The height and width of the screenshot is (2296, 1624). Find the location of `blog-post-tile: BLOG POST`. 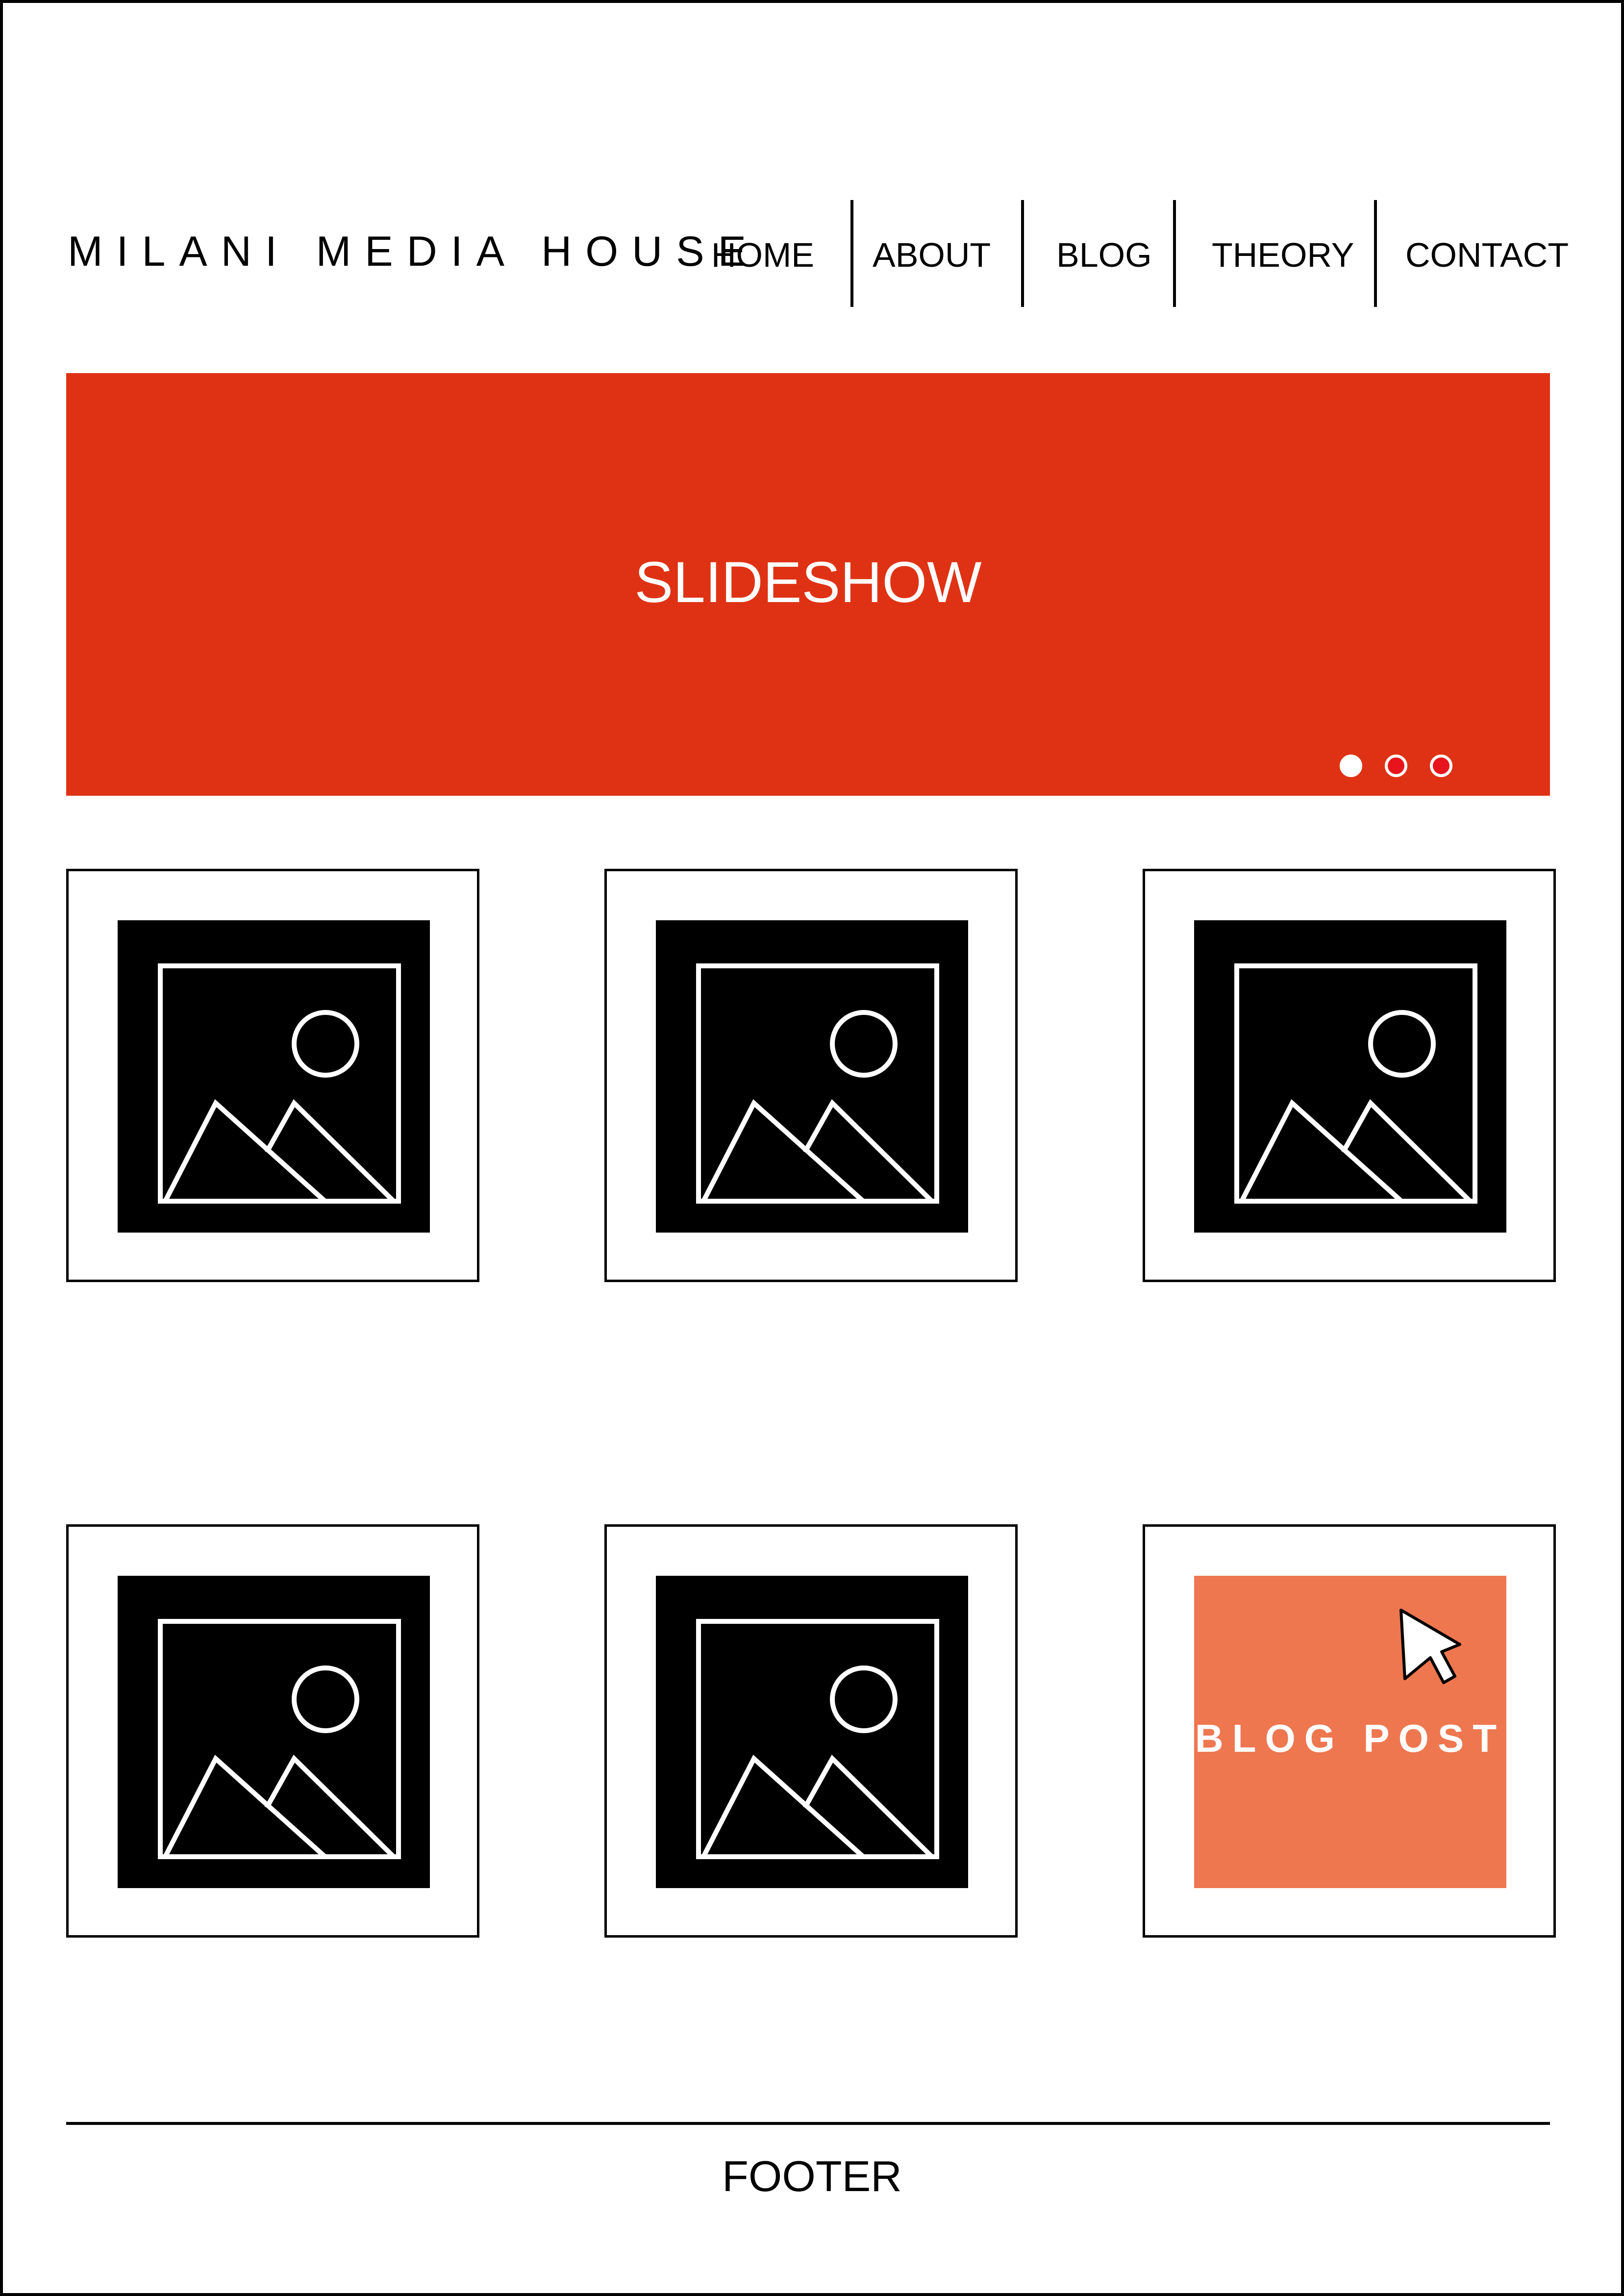

blog-post-tile: BLOG POST is located at coordinates (1350, 1732).